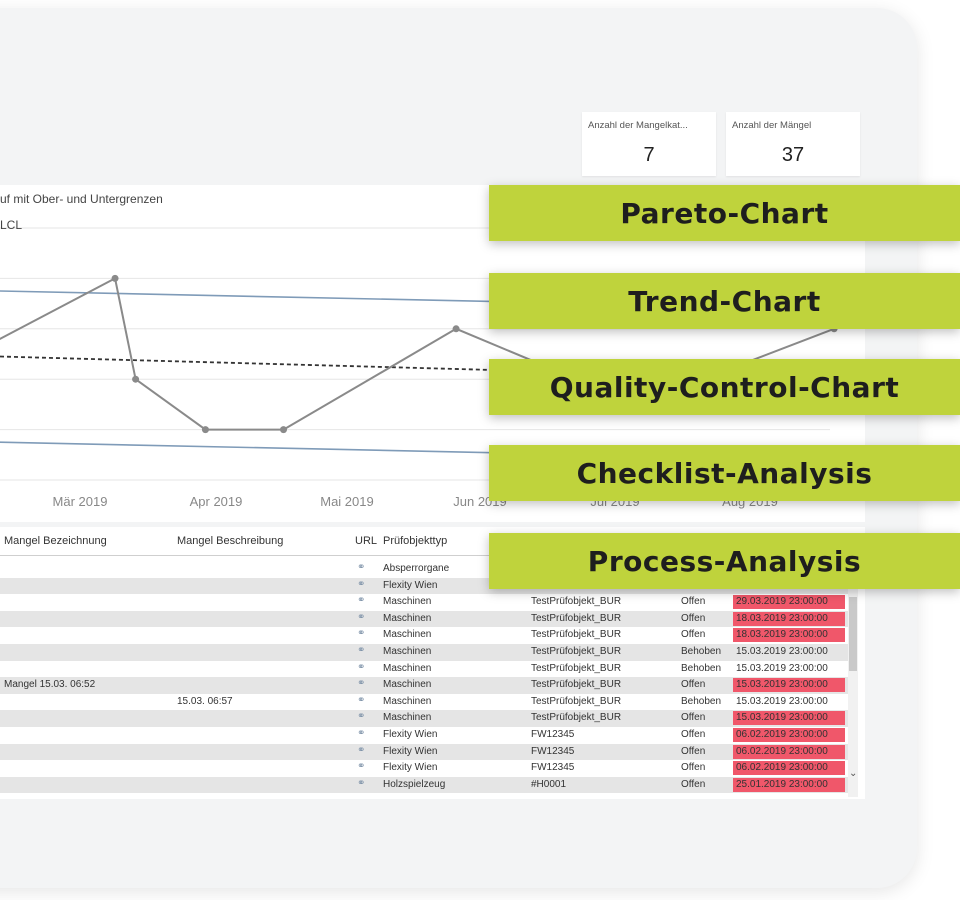 This screenshot has height=900, width=960. I want to click on cell-beschreibung: 15.03. 06:57, so click(205, 701).